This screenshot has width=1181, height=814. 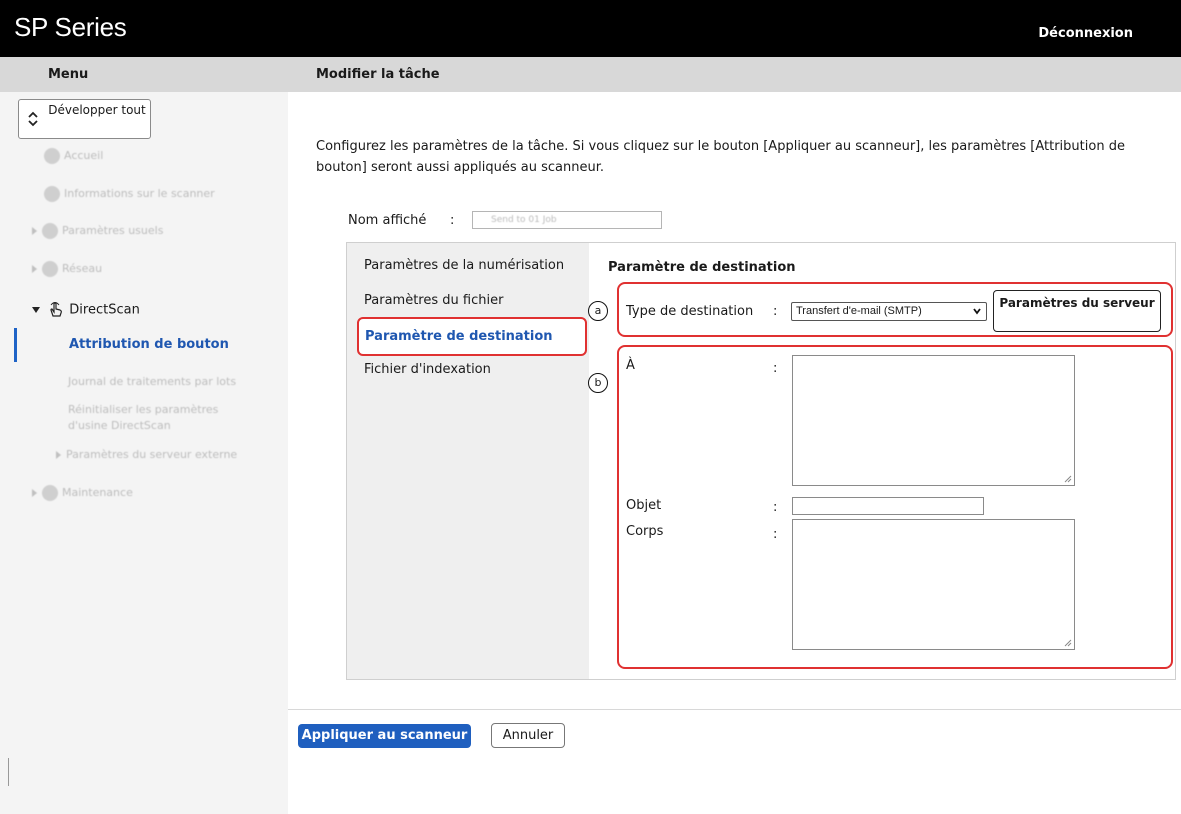 I want to click on expand-all-label: Développer tout, so click(x=97, y=110).